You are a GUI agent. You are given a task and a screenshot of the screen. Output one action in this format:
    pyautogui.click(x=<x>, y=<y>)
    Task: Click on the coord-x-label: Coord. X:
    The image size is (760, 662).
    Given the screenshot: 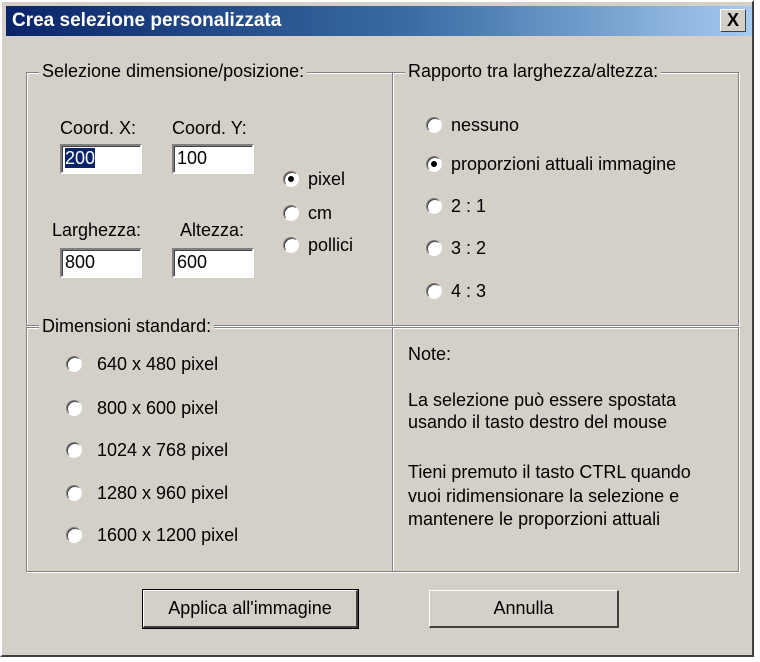 What is the action you would take?
    pyautogui.click(x=98, y=128)
    